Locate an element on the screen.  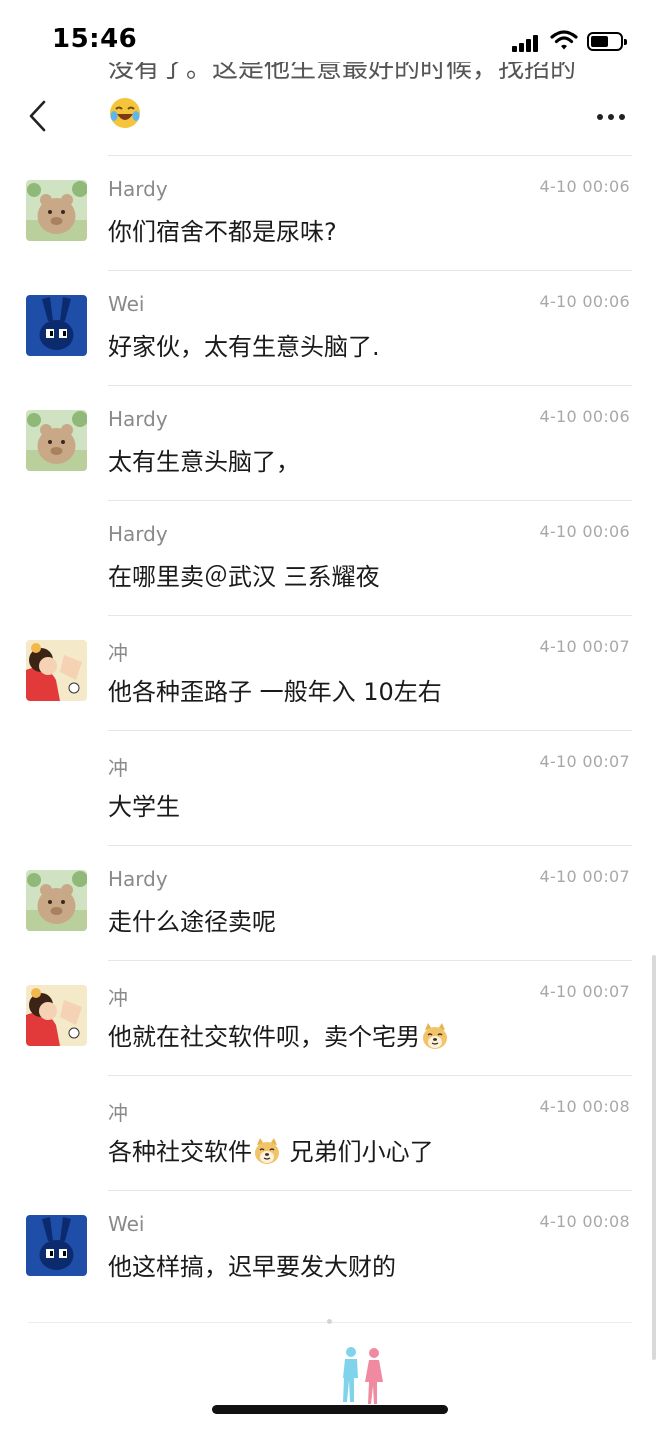
list-item: 冲 4-10 00:07 他各种歪路子 一般年入 10左右 is located at coordinates (330, 672).